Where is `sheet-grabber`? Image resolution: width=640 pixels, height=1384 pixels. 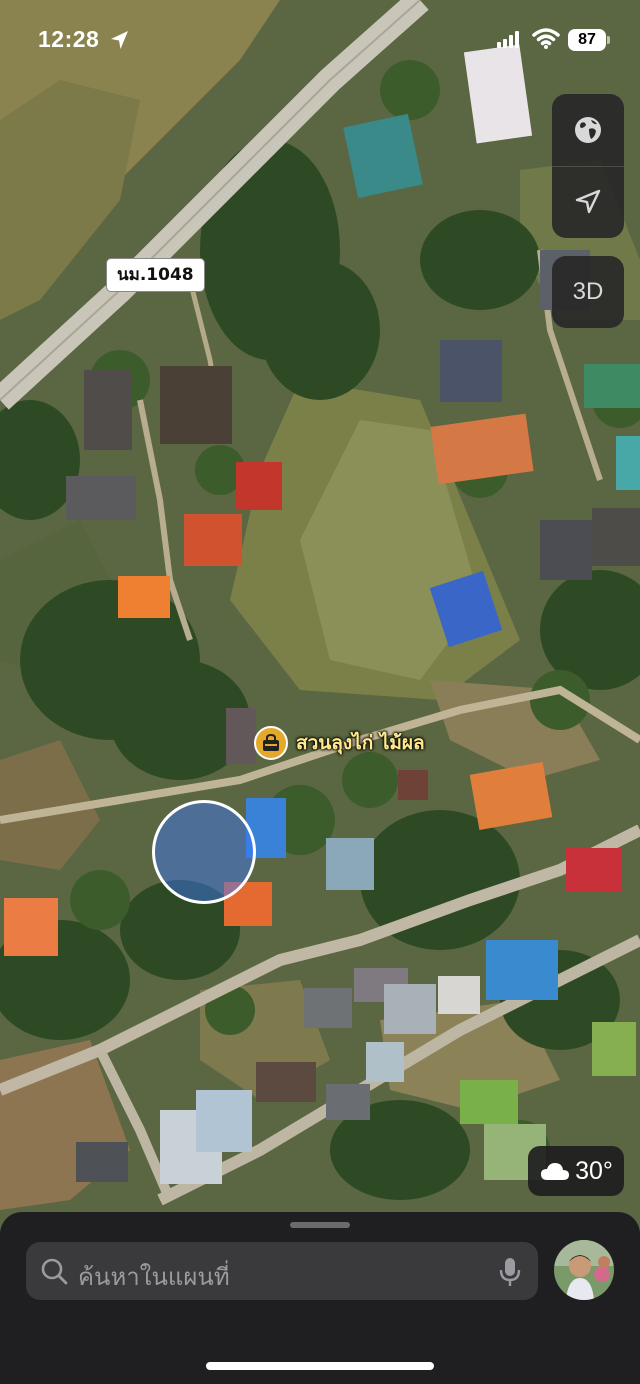 sheet-grabber is located at coordinates (320, 1225).